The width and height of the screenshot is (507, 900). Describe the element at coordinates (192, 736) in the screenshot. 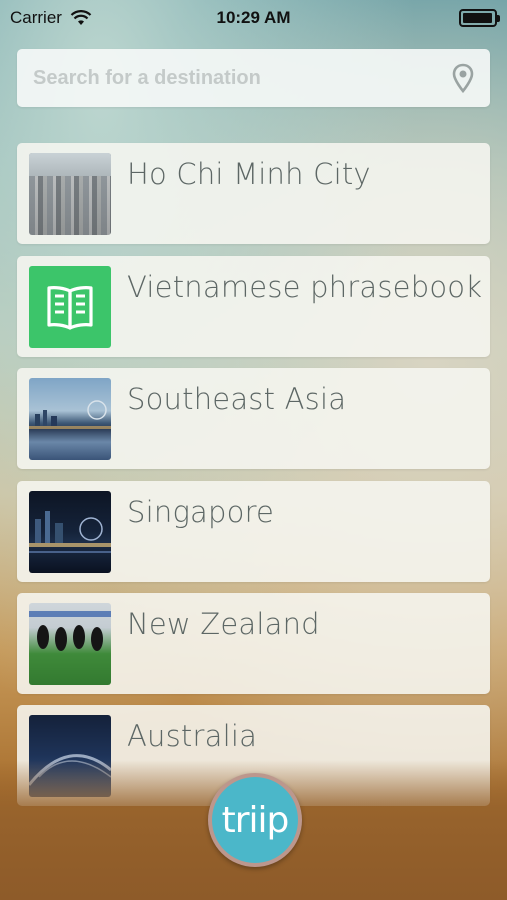

I see `list-item-label: Australia` at that location.